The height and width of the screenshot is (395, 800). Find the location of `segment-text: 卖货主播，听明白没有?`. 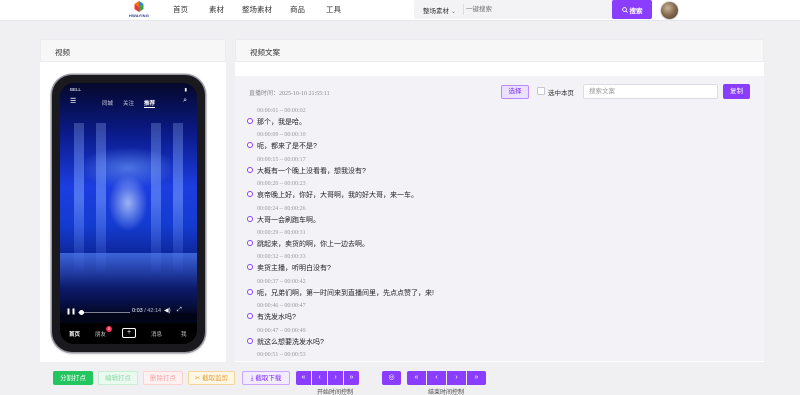

segment-text: 卖货主播，听明白没有? is located at coordinates (294, 269).